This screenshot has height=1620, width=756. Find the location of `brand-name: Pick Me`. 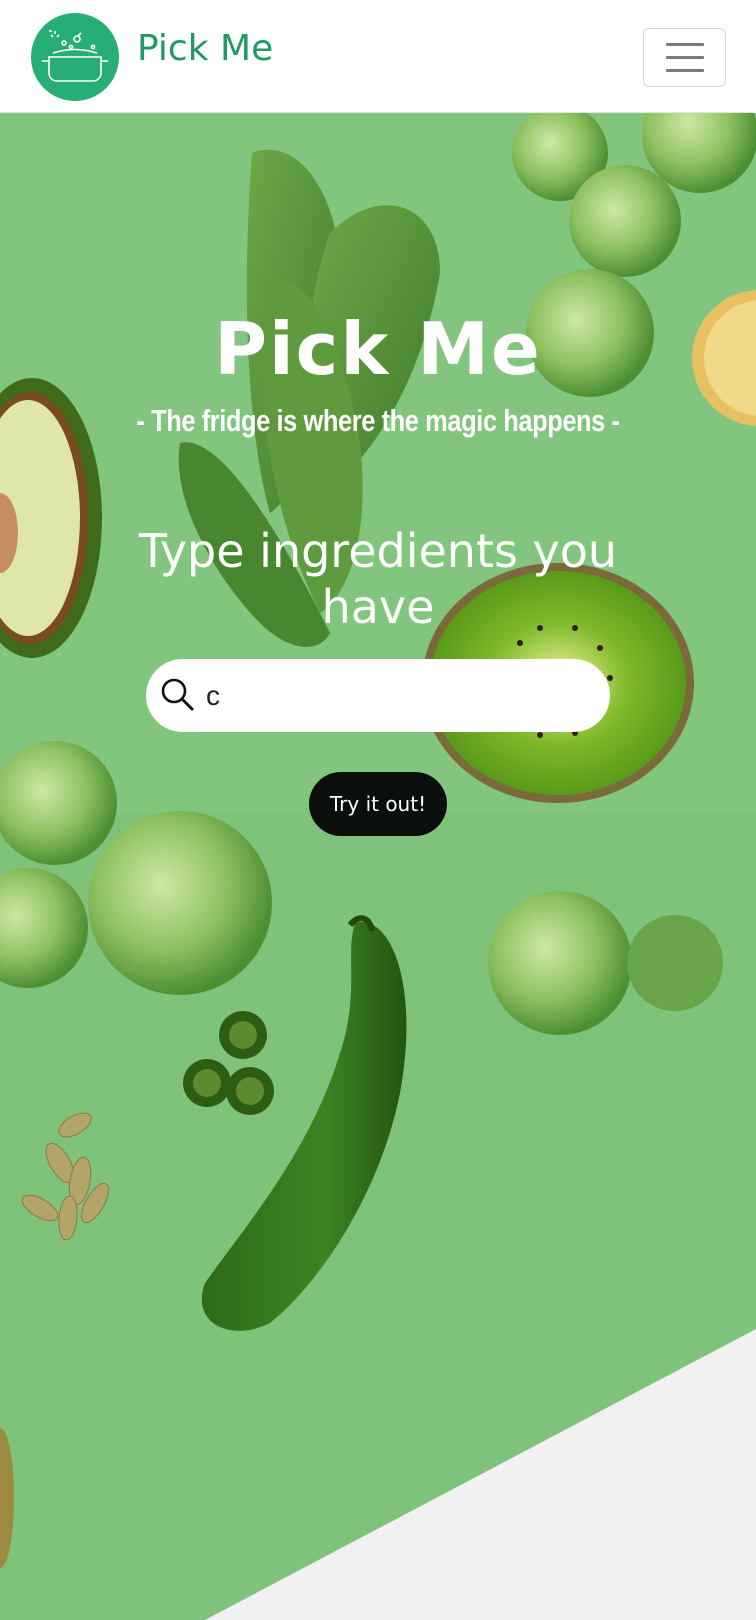

brand-name: Pick Me is located at coordinates (205, 49).